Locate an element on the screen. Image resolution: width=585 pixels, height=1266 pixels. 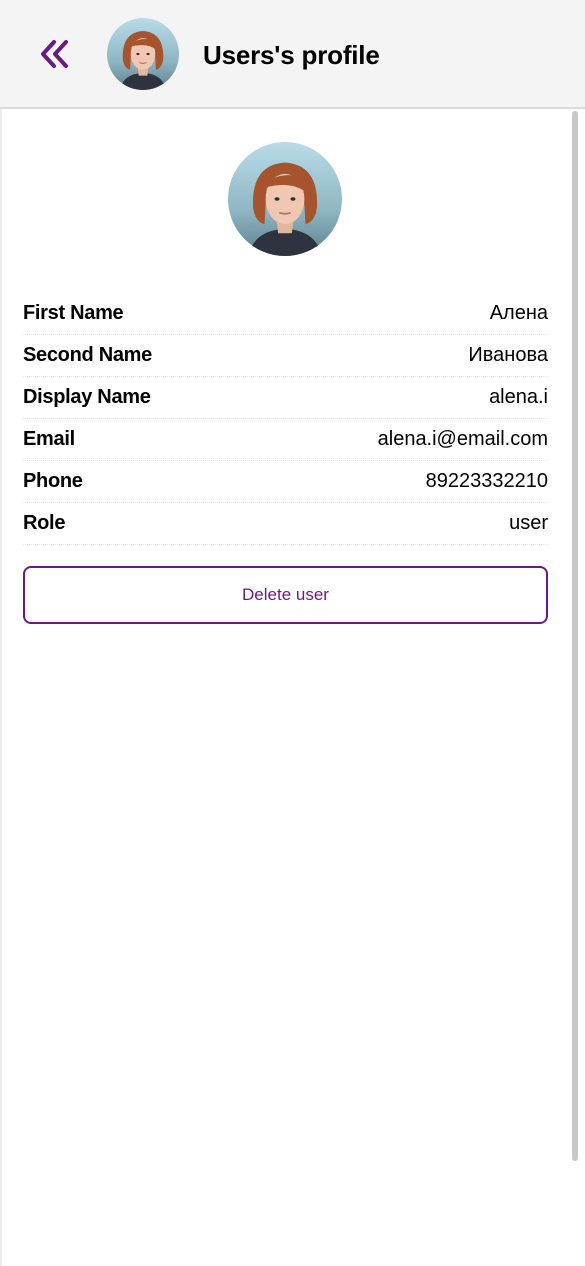
field-value: Алена is located at coordinates (518, 313).